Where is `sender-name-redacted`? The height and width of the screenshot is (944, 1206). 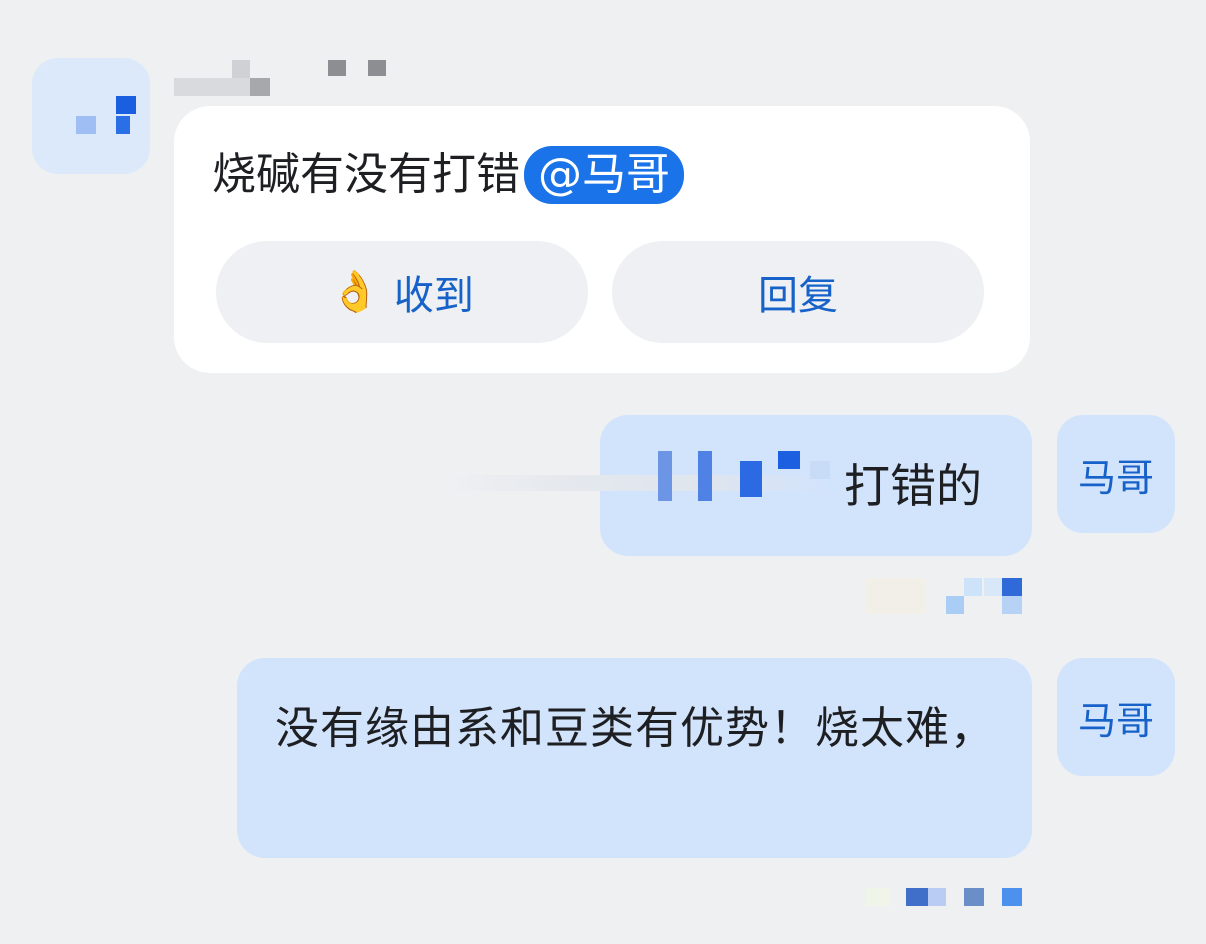 sender-name-redacted is located at coordinates (294, 80).